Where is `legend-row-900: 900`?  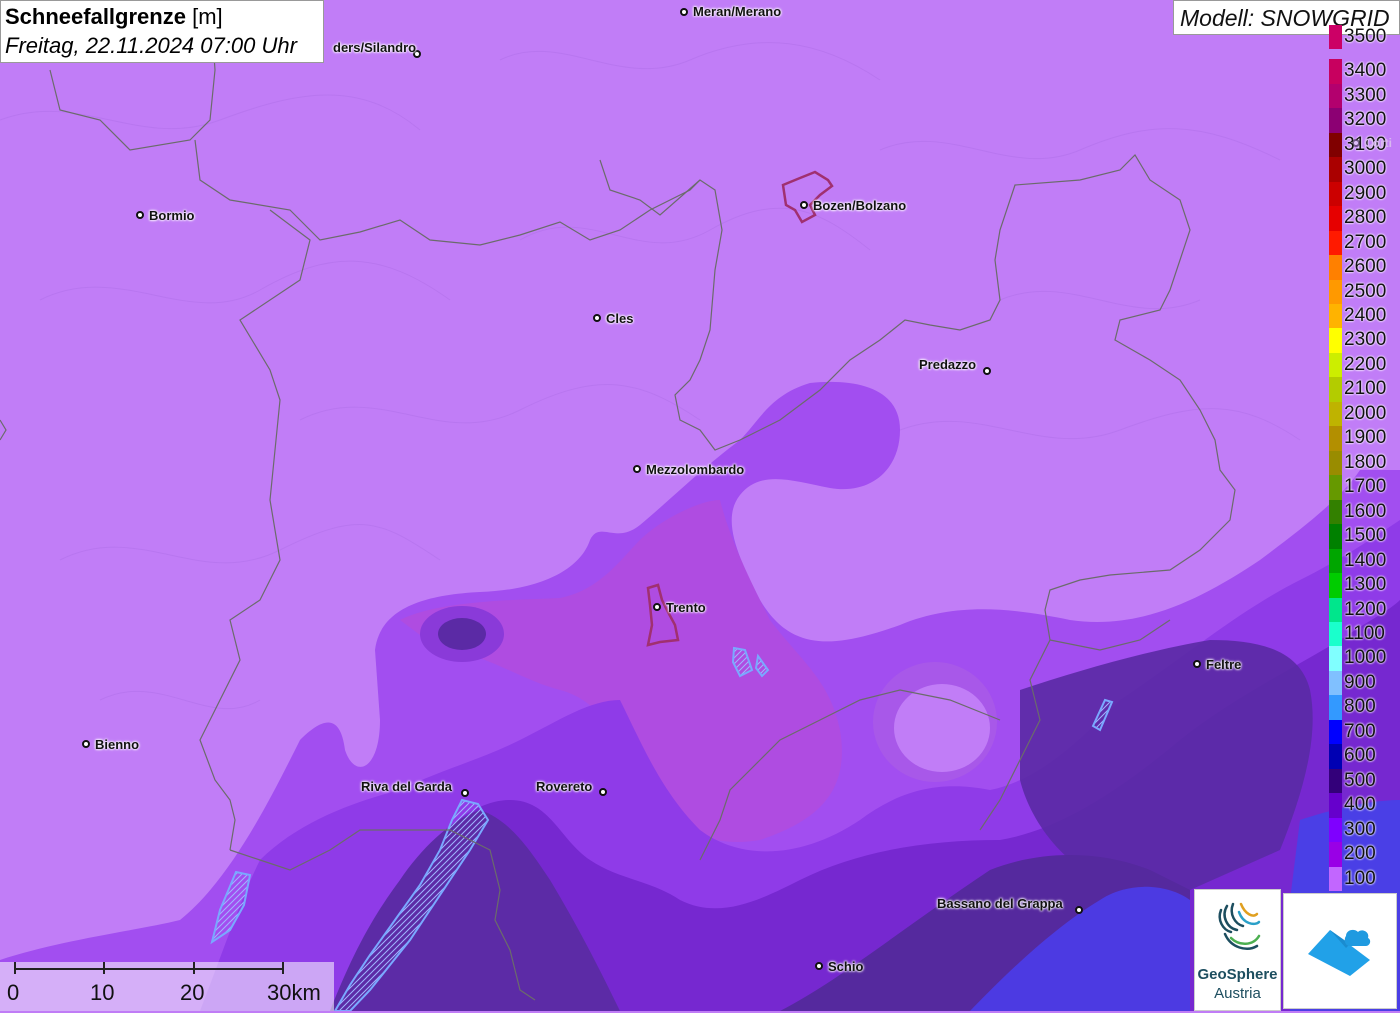
legend-row-900: 900 is located at coordinates (1364, 683).